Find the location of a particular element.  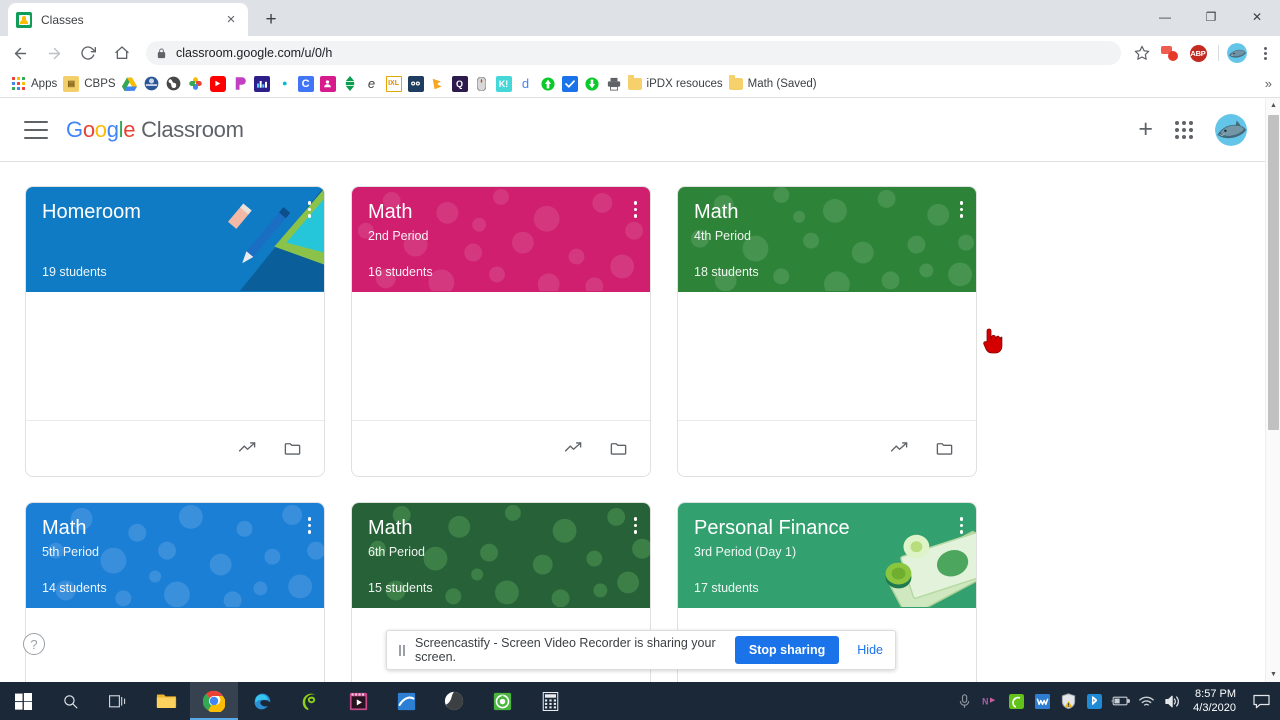

bookmark-green-arrow is located at coordinates (548, 84).